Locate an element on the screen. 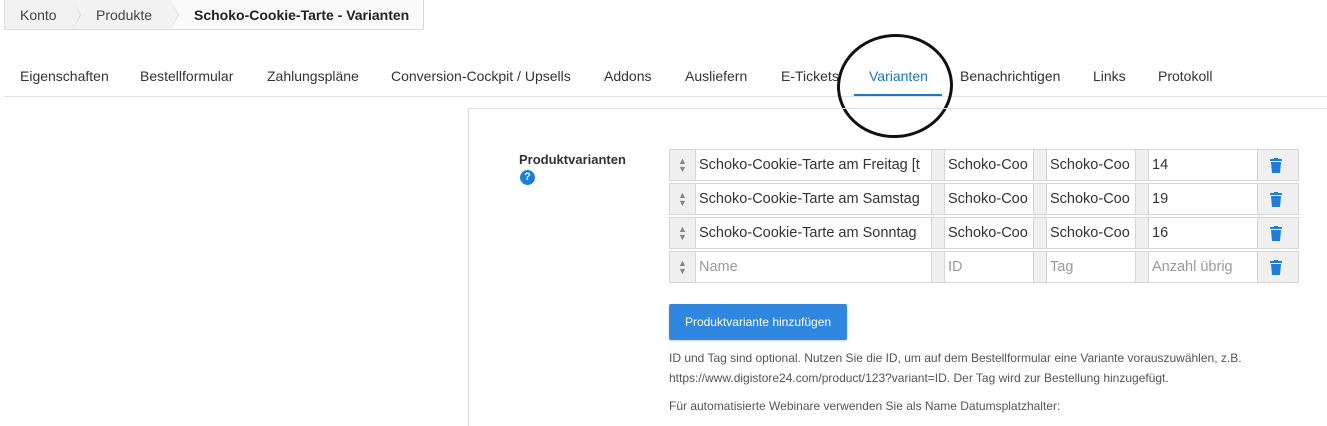 This screenshot has height=426, width=1327. tab-addons: Addons is located at coordinates (627, 76).